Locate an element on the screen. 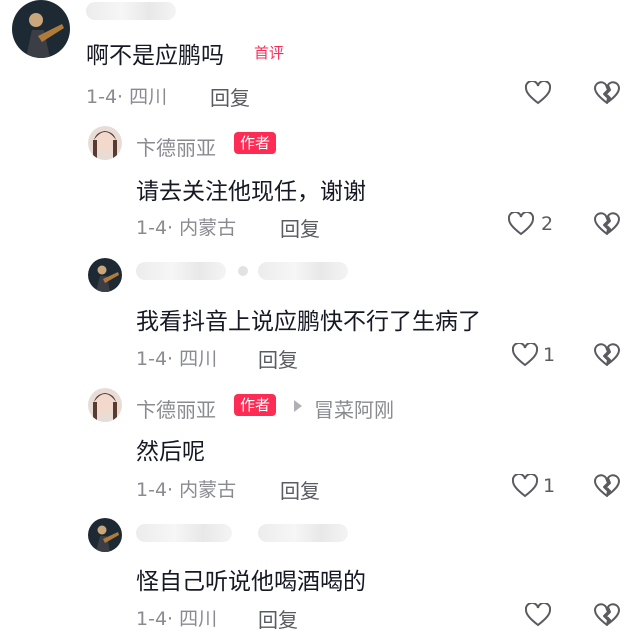 The height and width of the screenshot is (635, 640). blurred-separator is located at coordinates (243, 271).